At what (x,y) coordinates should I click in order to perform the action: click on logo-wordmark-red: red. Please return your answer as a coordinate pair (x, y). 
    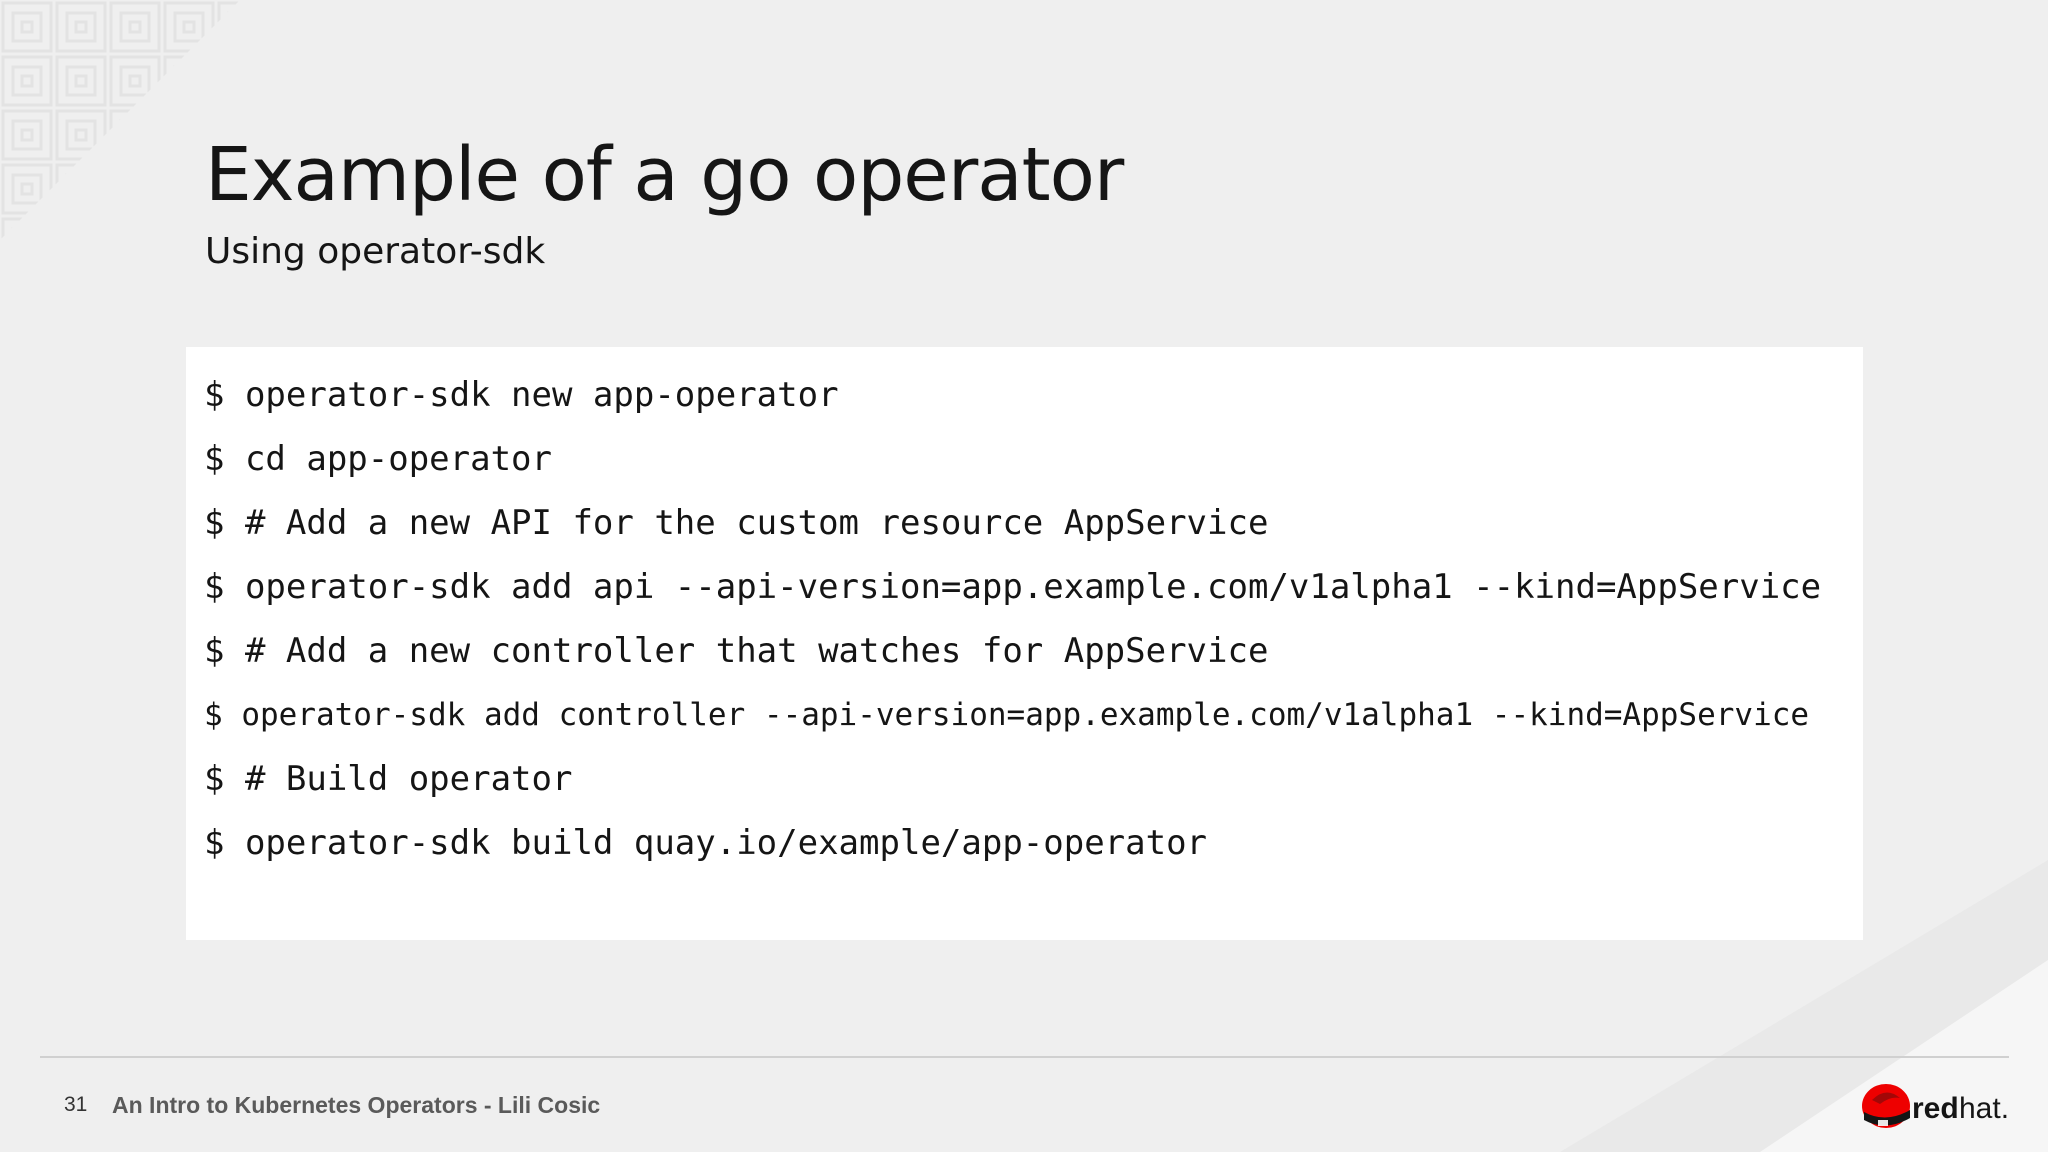
    Looking at the image, I should click on (1935, 1108).